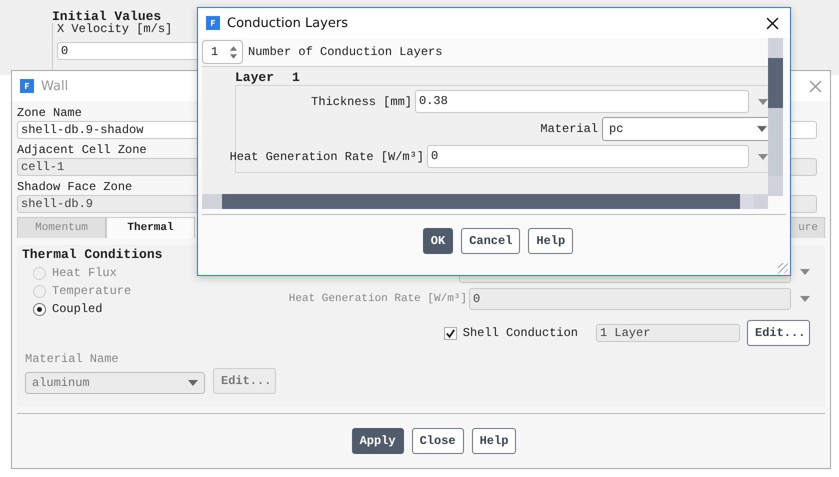 This screenshot has height=477, width=839. I want to click on window-title: Wall, so click(55, 86).